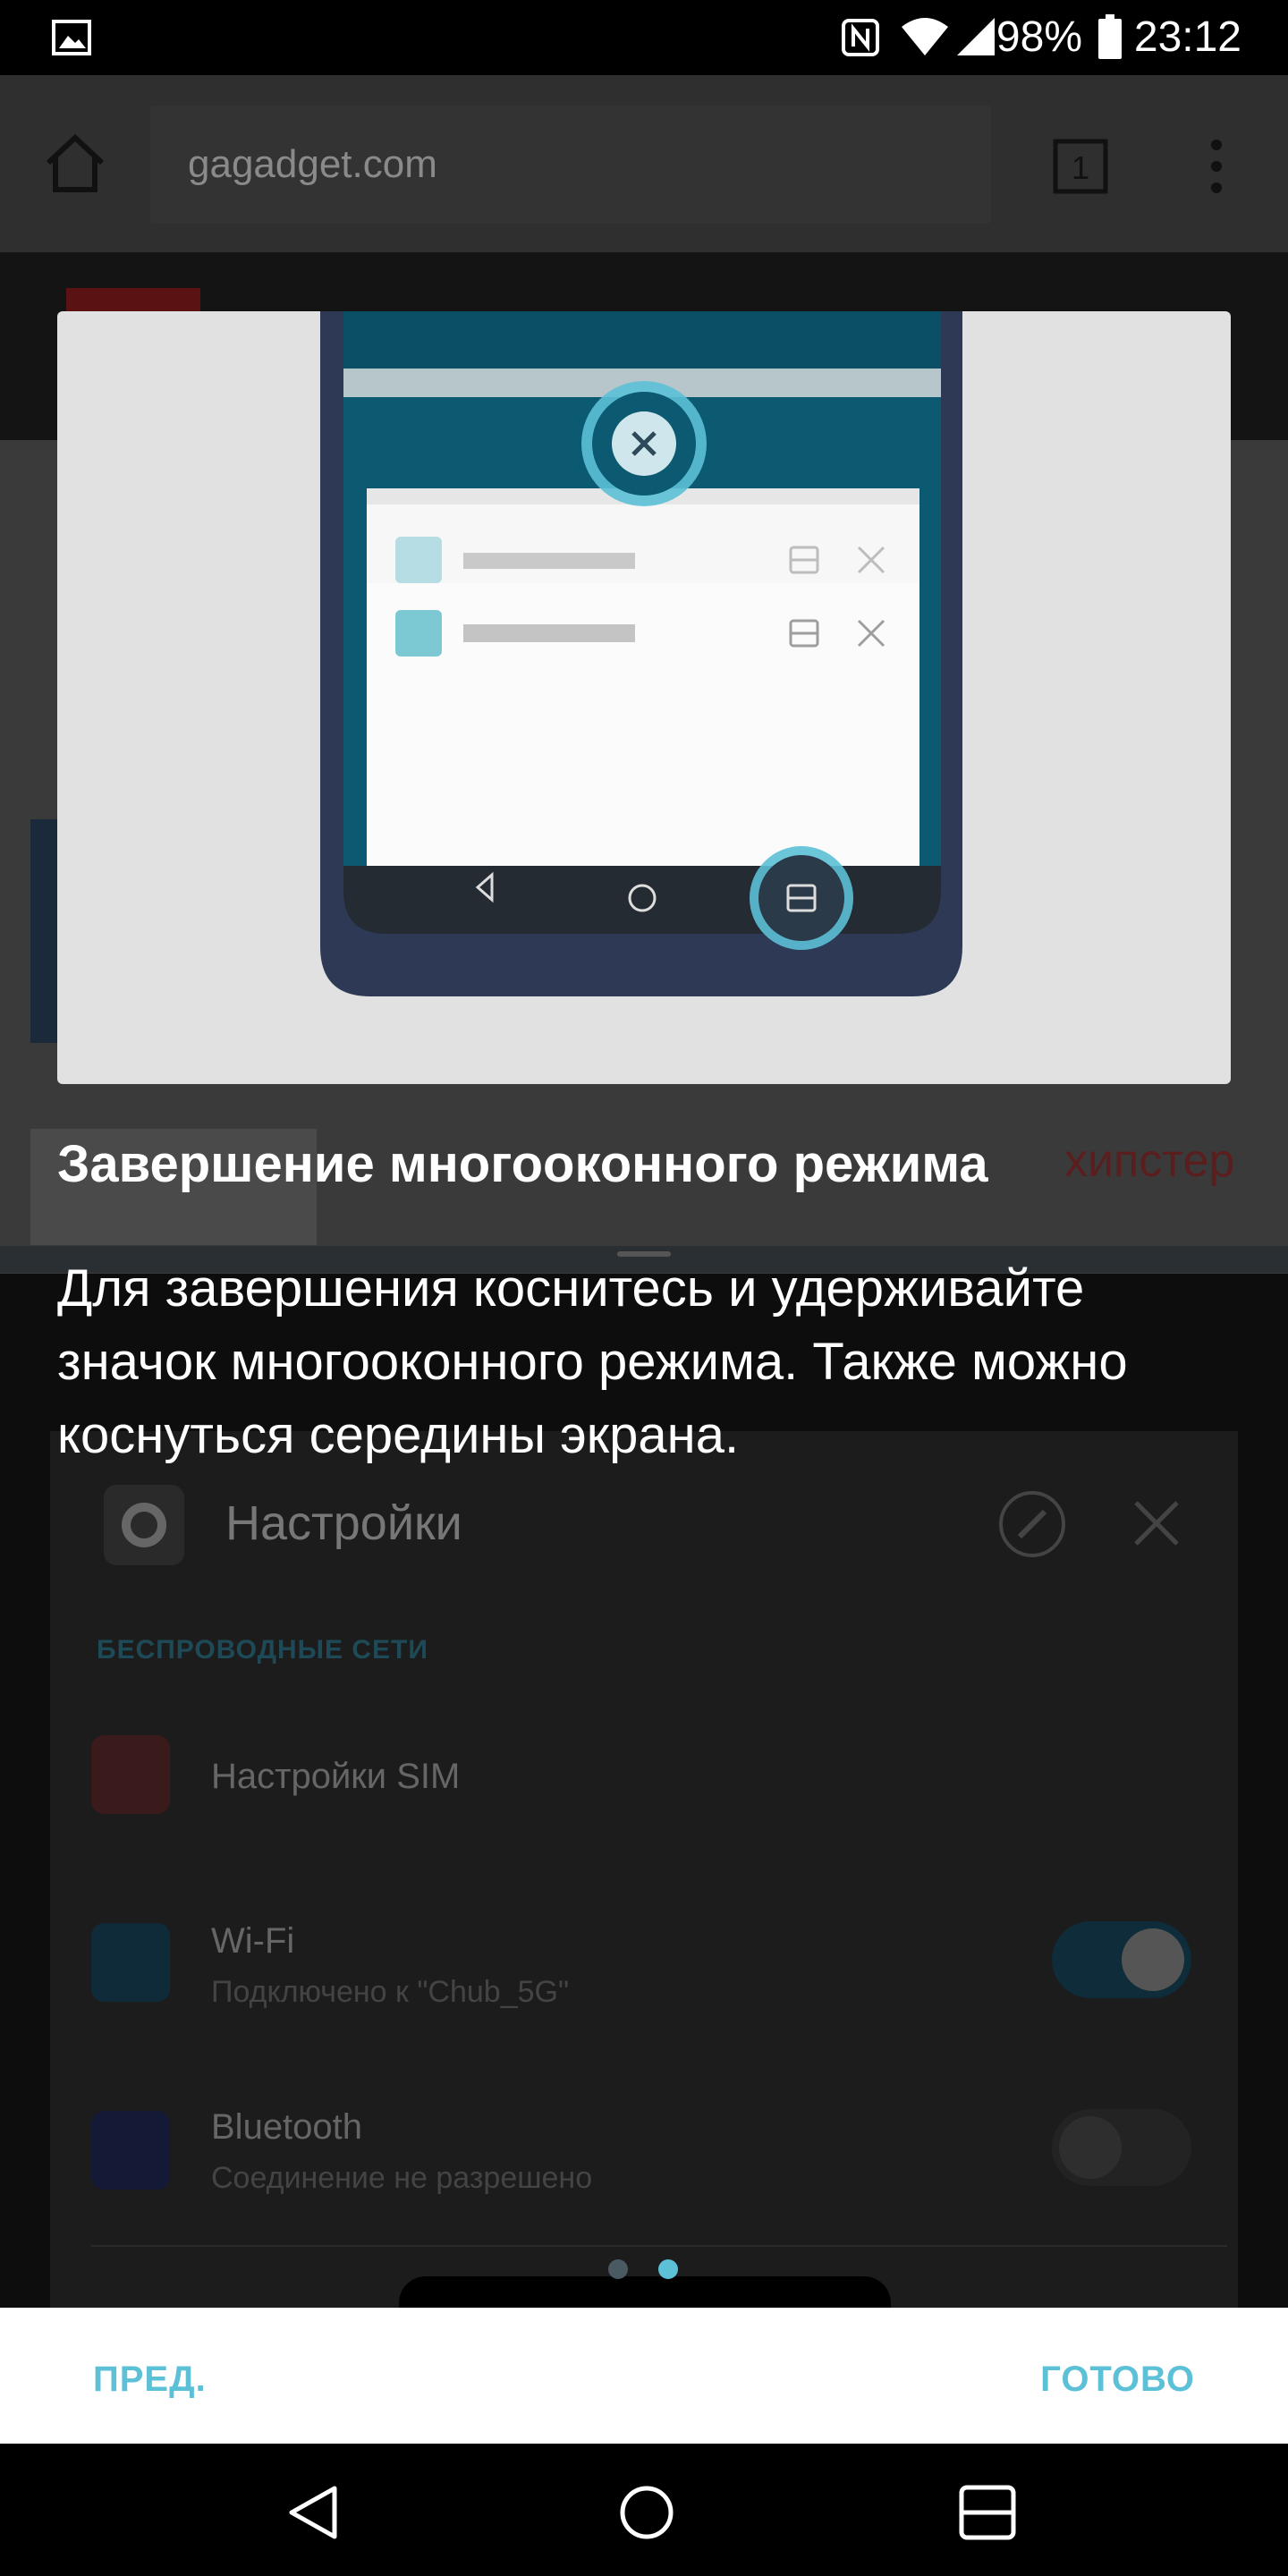 The height and width of the screenshot is (2576, 1288). What do you see at coordinates (1216, 166) in the screenshot?
I see `overflow-menu-icon` at bounding box center [1216, 166].